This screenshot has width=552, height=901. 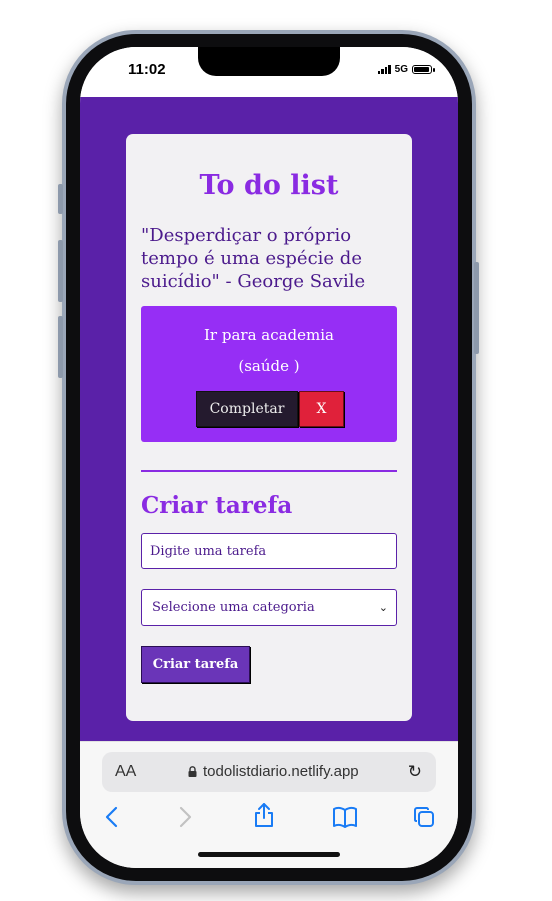 I want to click on create-task-button: Criar tarefa, so click(x=195, y=664).